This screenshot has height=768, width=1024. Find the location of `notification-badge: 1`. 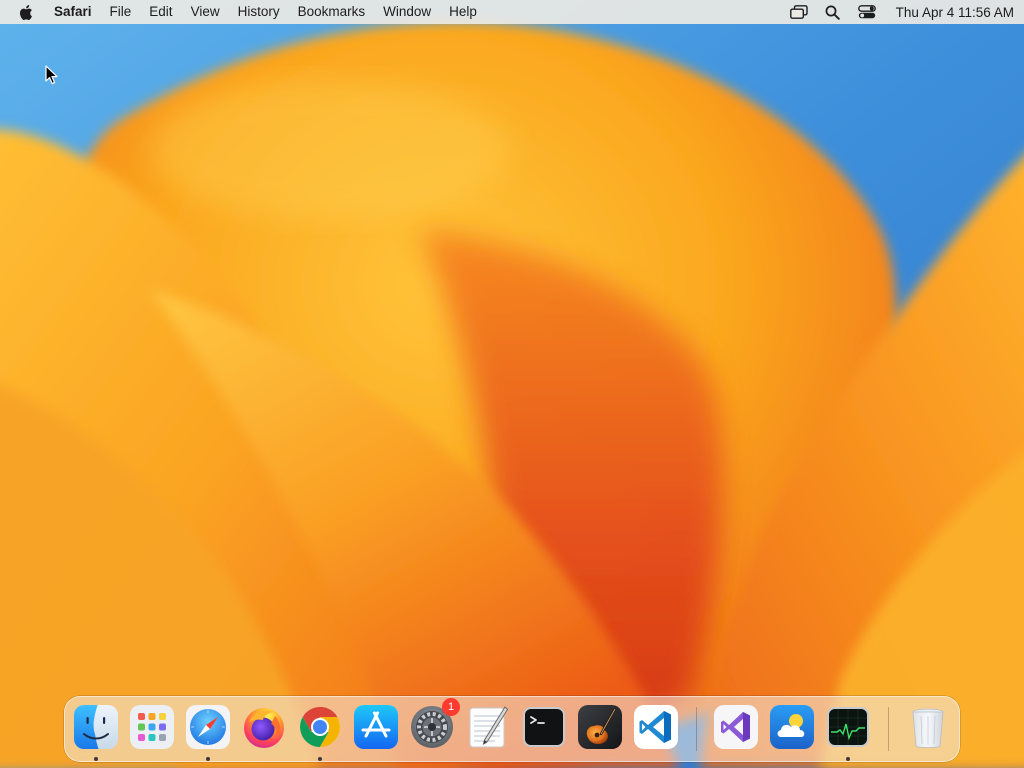

notification-badge: 1 is located at coordinates (451, 707).